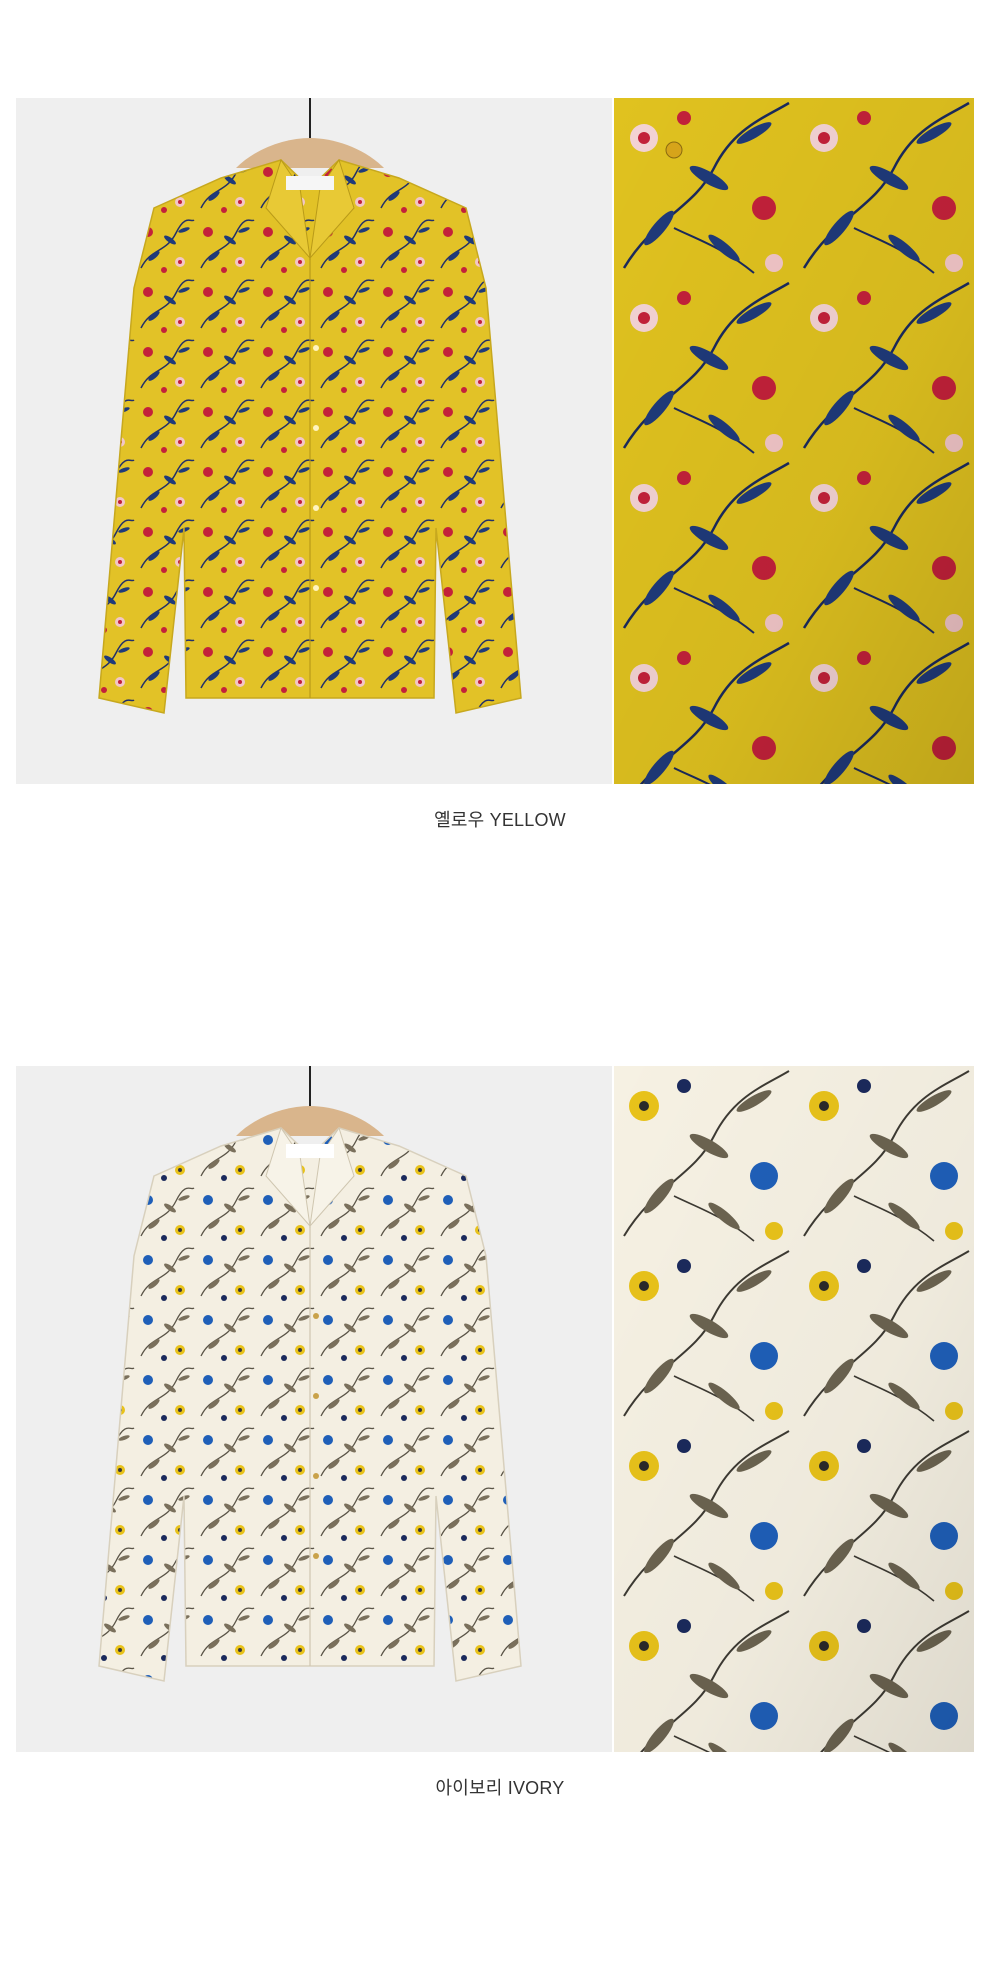 The height and width of the screenshot is (1976, 1000). What do you see at coordinates (310, 406) in the screenshot?
I see `yellow-blouse-illustration` at bounding box center [310, 406].